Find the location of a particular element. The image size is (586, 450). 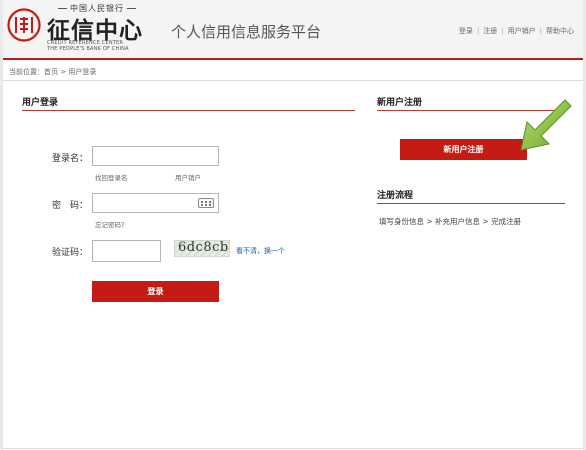

register-section-title: 新用户注册 is located at coordinates (400, 103).